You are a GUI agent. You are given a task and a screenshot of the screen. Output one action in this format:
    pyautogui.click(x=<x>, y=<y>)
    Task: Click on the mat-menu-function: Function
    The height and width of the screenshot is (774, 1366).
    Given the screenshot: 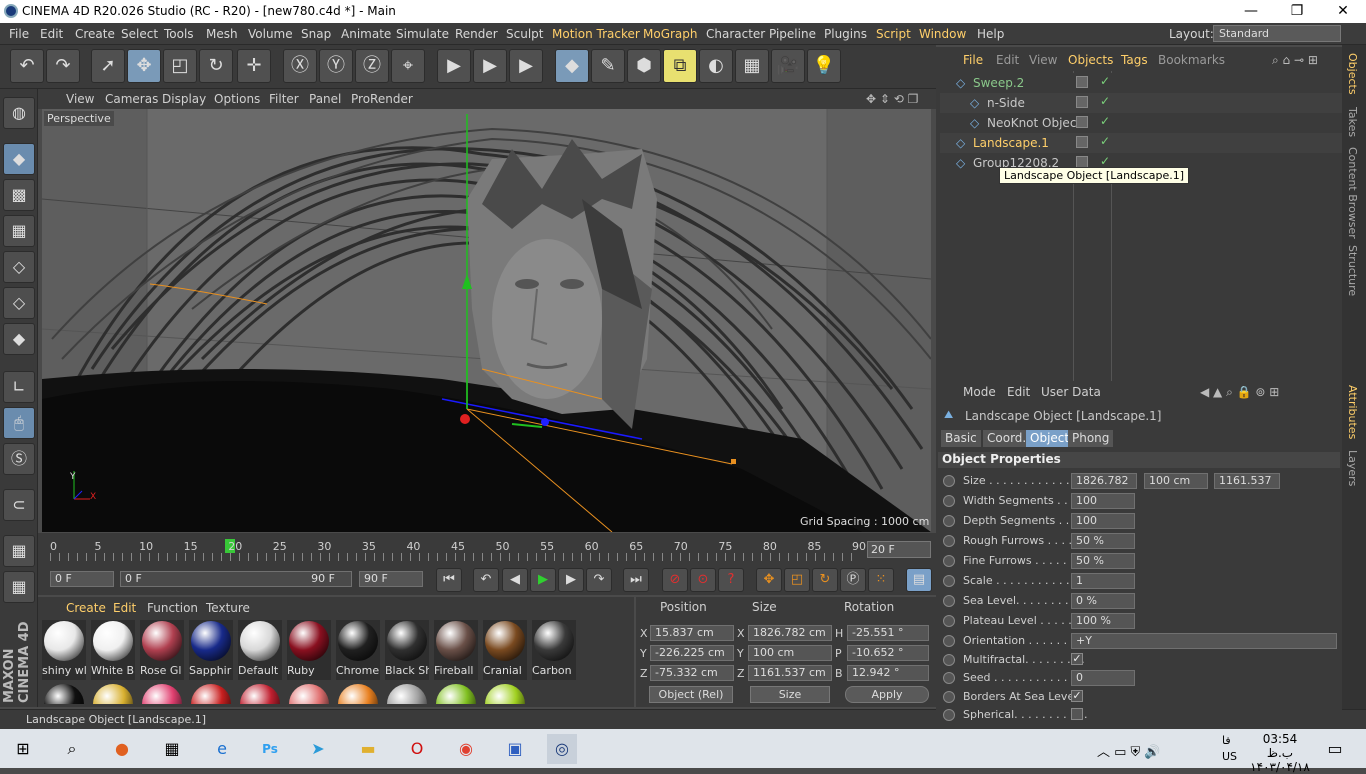 What is the action you would take?
    pyautogui.click(x=172, y=608)
    